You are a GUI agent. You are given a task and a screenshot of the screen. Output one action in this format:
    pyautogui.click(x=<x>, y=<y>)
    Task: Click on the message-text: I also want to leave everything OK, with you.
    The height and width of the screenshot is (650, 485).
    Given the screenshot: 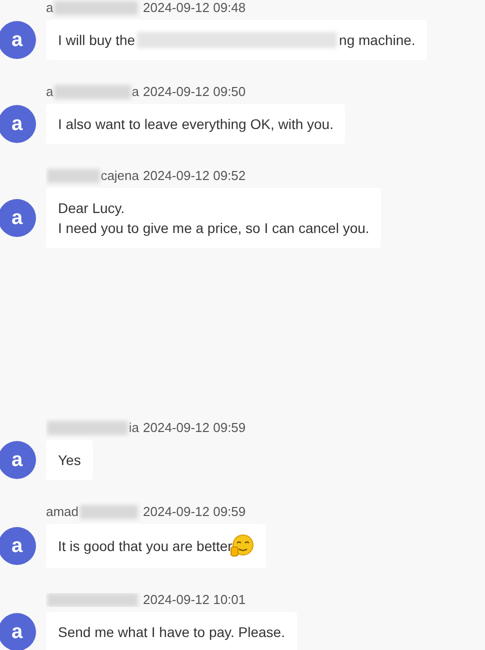 What is the action you would take?
    pyautogui.click(x=196, y=124)
    